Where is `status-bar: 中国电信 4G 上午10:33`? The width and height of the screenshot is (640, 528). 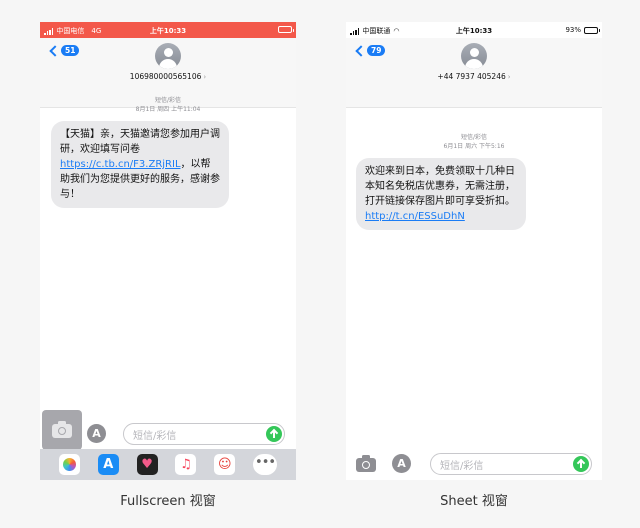
status-bar: 中国电信 4G 上午10:33 is located at coordinates (168, 30).